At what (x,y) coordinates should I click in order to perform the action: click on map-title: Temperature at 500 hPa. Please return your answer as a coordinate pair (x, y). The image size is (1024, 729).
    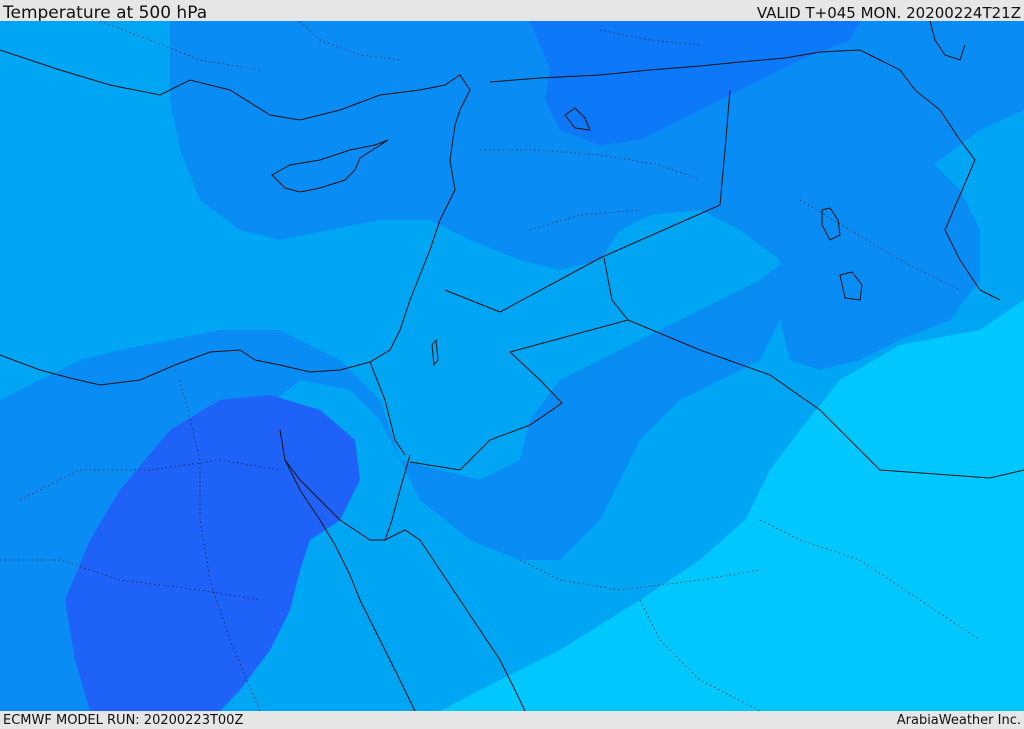
    Looking at the image, I should click on (105, 13).